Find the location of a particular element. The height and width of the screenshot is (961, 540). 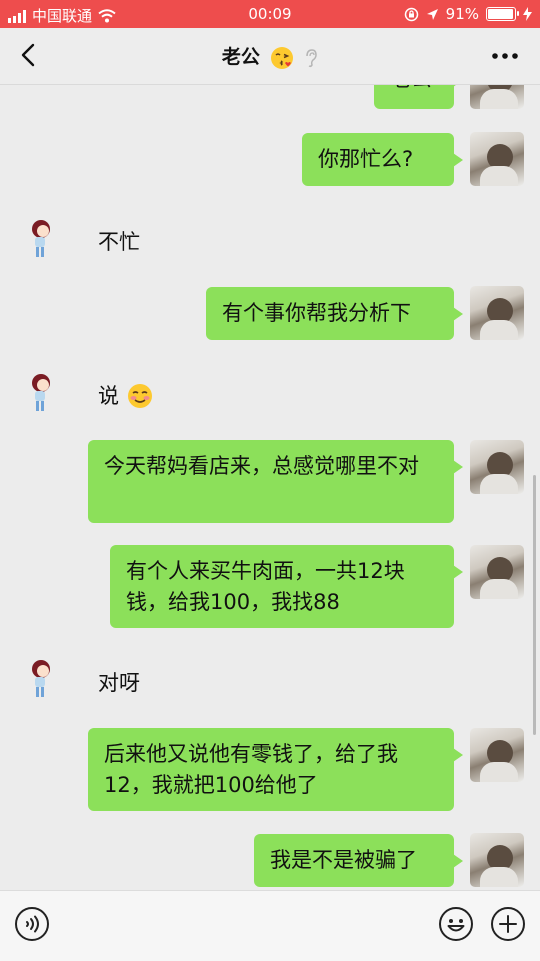

message-bubble-me: 你那忙么? is located at coordinates (382, 159).